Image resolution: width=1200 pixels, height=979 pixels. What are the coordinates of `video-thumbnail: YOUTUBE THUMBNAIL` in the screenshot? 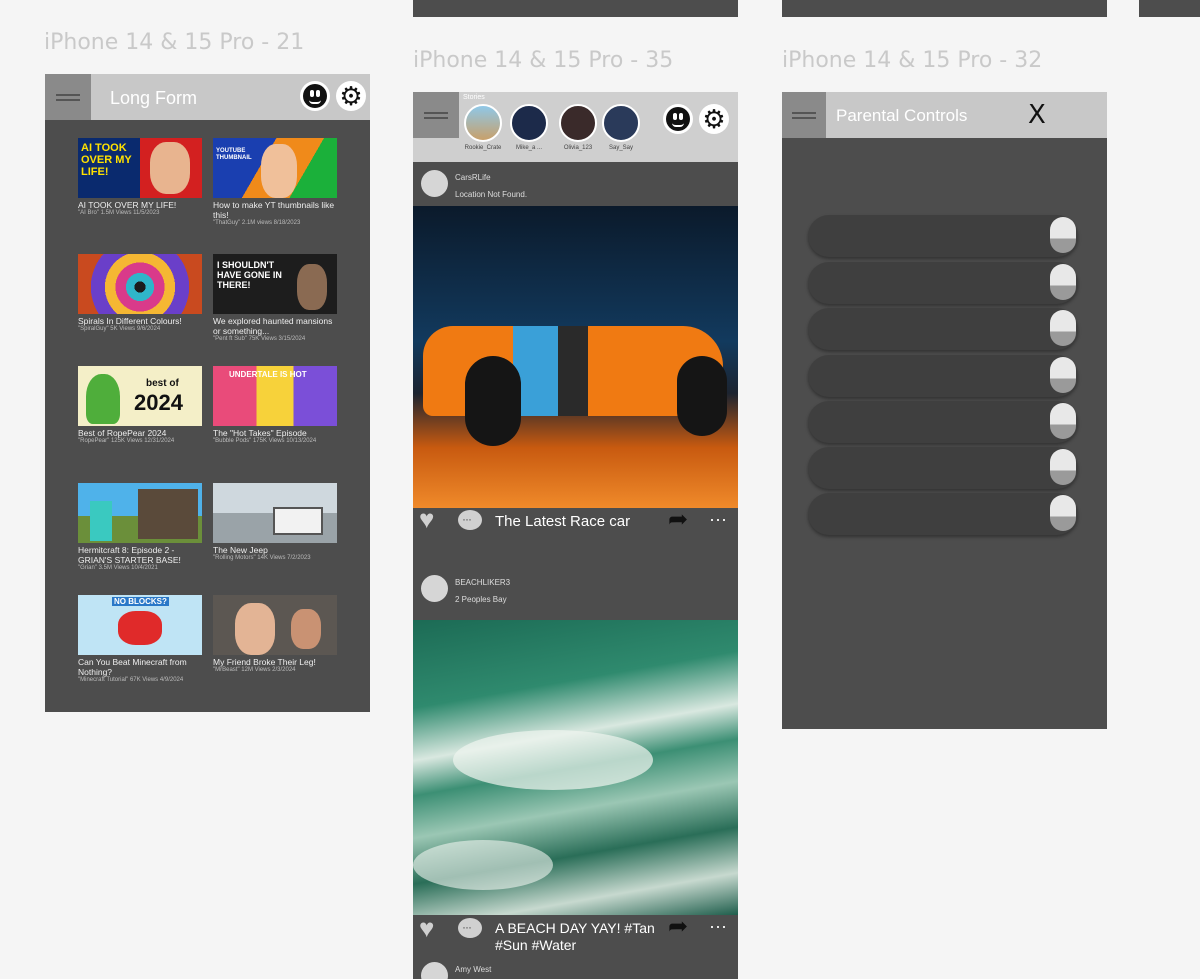 It's located at (275, 168).